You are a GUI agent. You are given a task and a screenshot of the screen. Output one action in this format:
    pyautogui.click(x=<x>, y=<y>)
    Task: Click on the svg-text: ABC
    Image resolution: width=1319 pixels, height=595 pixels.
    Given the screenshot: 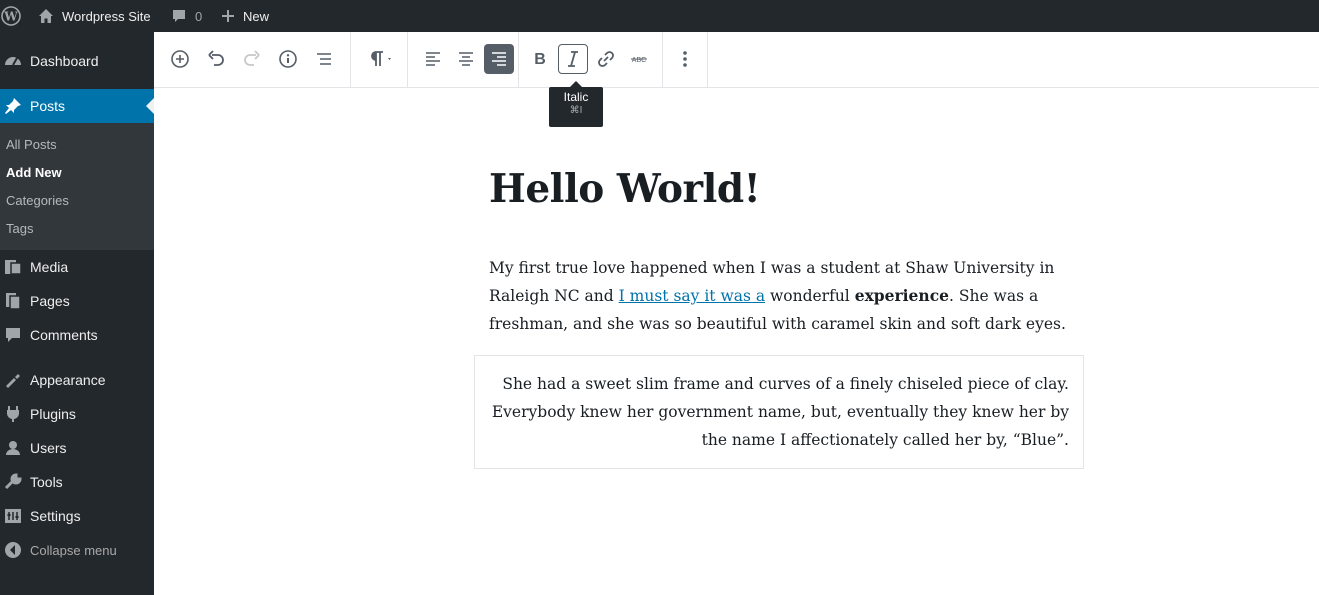 What is the action you would take?
    pyautogui.click(x=639, y=60)
    